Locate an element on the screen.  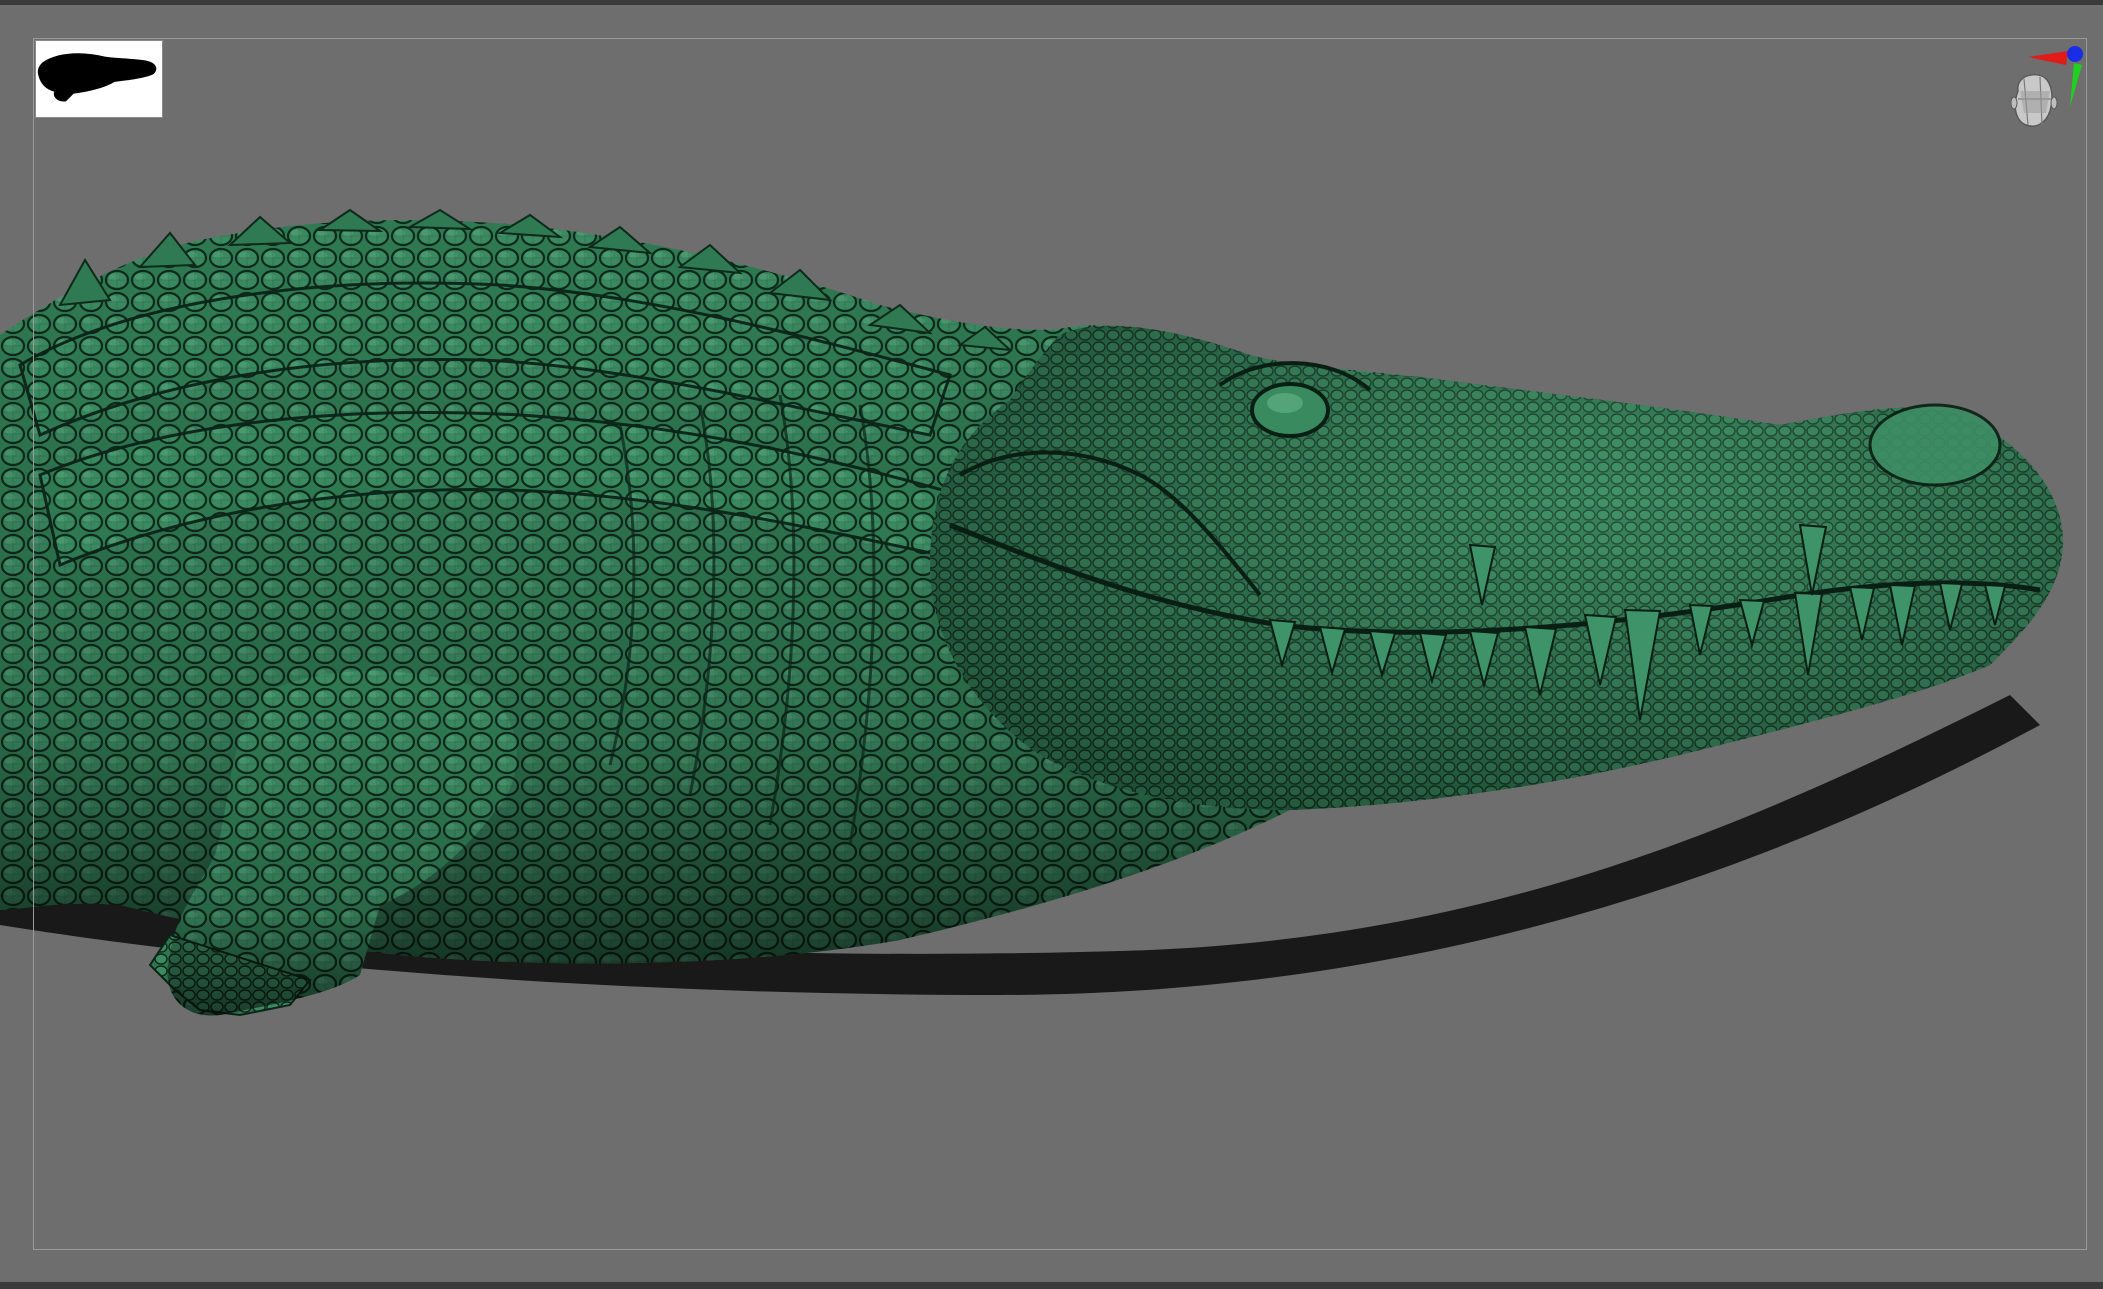
axis-gizmo-icon is located at coordinates (2046, 86).